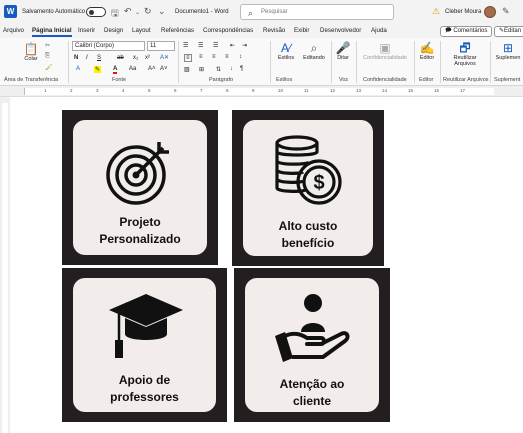  I want to click on sensitivity-button: ▣ Confidencialidade, so click(385, 52).